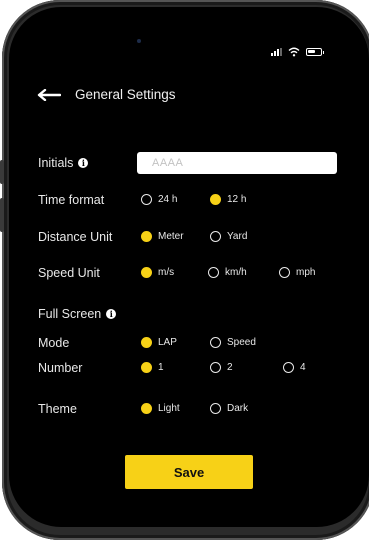  I want to click on option-label: Dark, so click(238, 408).